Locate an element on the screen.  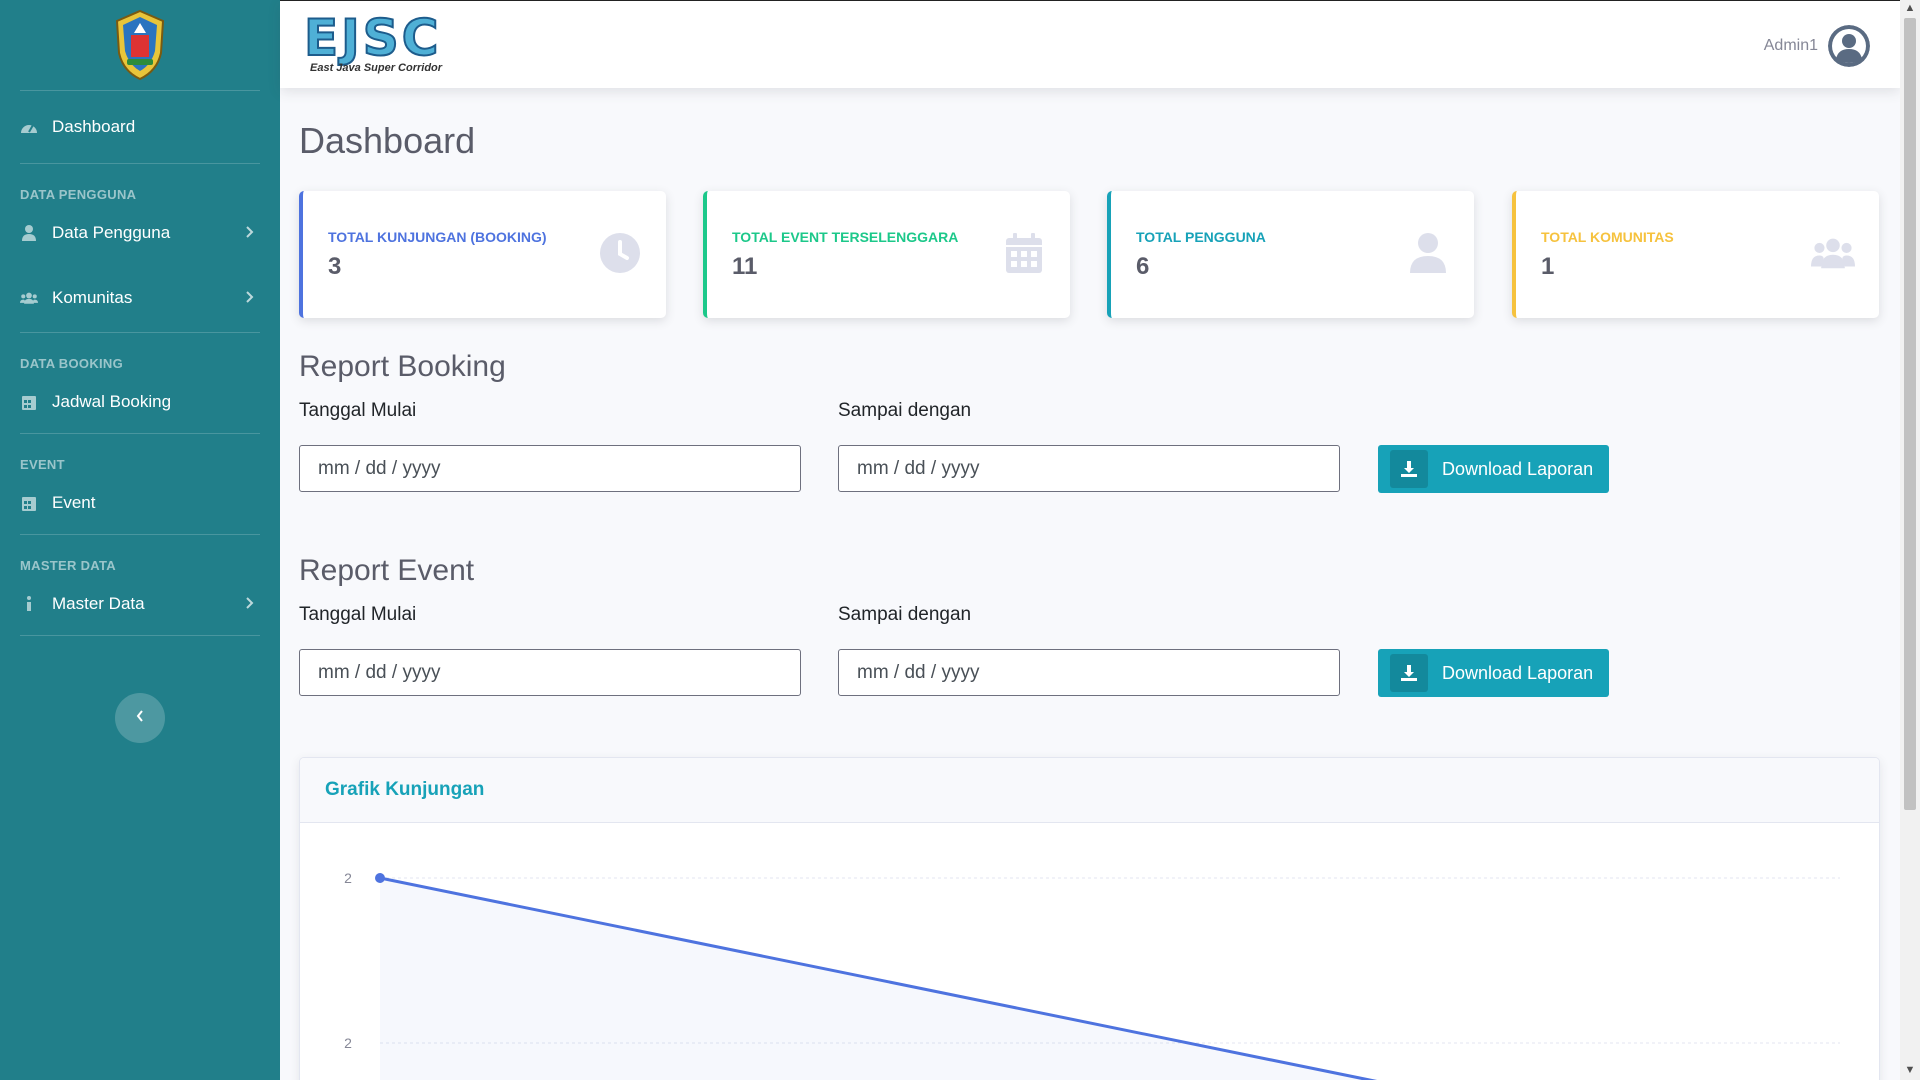
sidebar-logo is located at coordinates (140, 45).